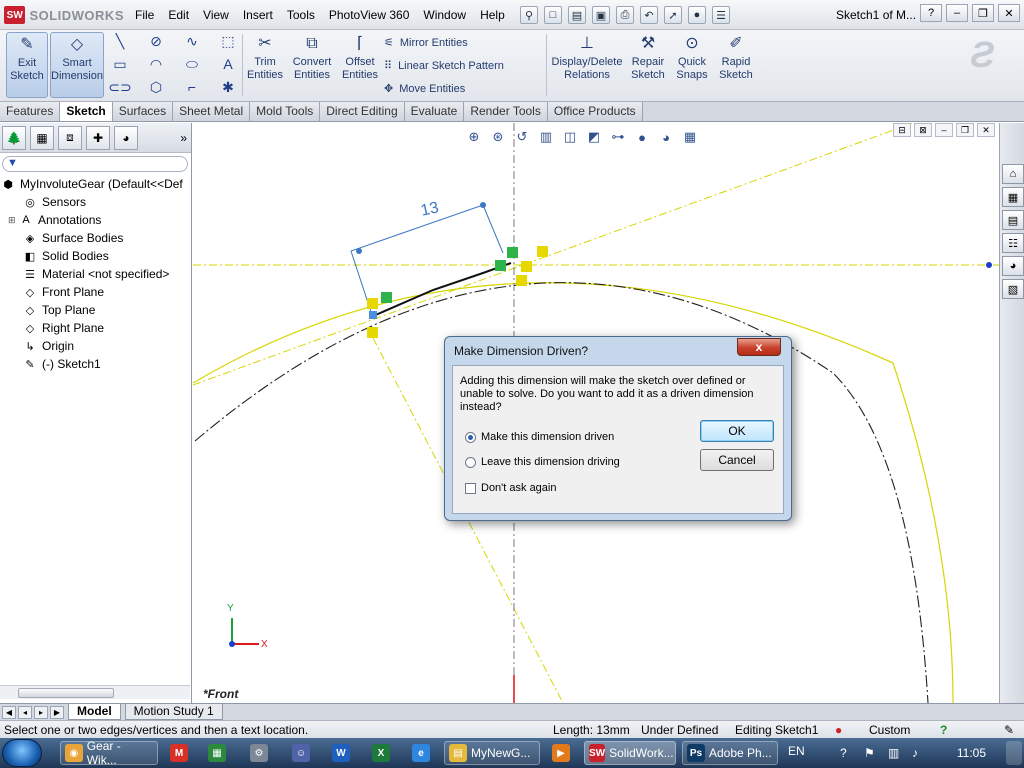 The width and height of the screenshot is (1024, 768). Describe the element at coordinates (77, 65) in the screenshot. I see `smart-dimension-button: ◇ Smart Dimension` at that location.